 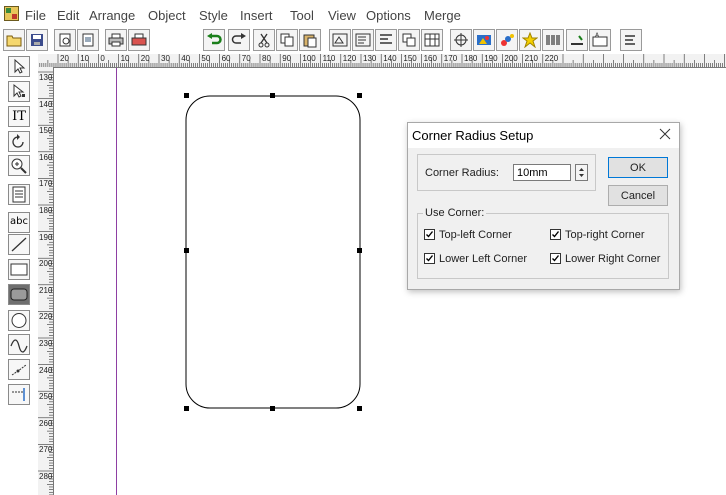 I want to click on text-box-tool-icon: abc, so click(x=19, y=222).